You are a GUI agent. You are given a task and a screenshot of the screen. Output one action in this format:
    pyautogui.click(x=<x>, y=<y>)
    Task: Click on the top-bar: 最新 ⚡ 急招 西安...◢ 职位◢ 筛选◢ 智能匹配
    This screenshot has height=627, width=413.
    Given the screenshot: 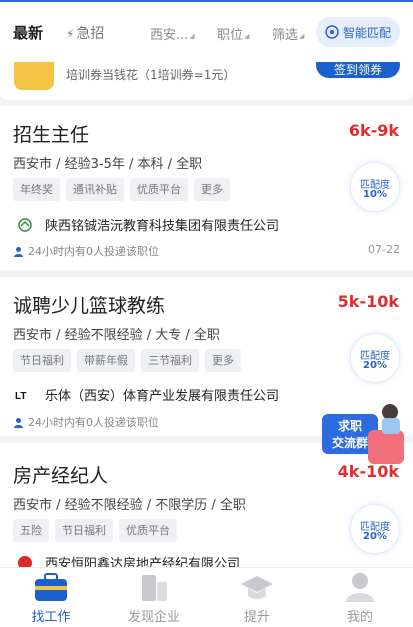 What is the action you would take?
    pyautogui.click(x=206, y=31)
    